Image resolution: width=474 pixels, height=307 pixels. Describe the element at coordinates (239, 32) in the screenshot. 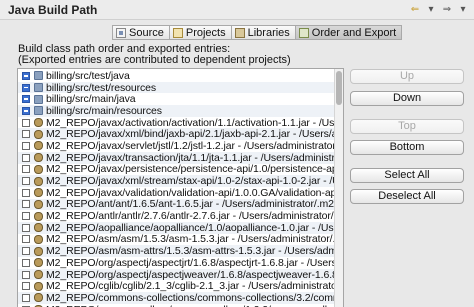

I see `libraries-icon` at that location.